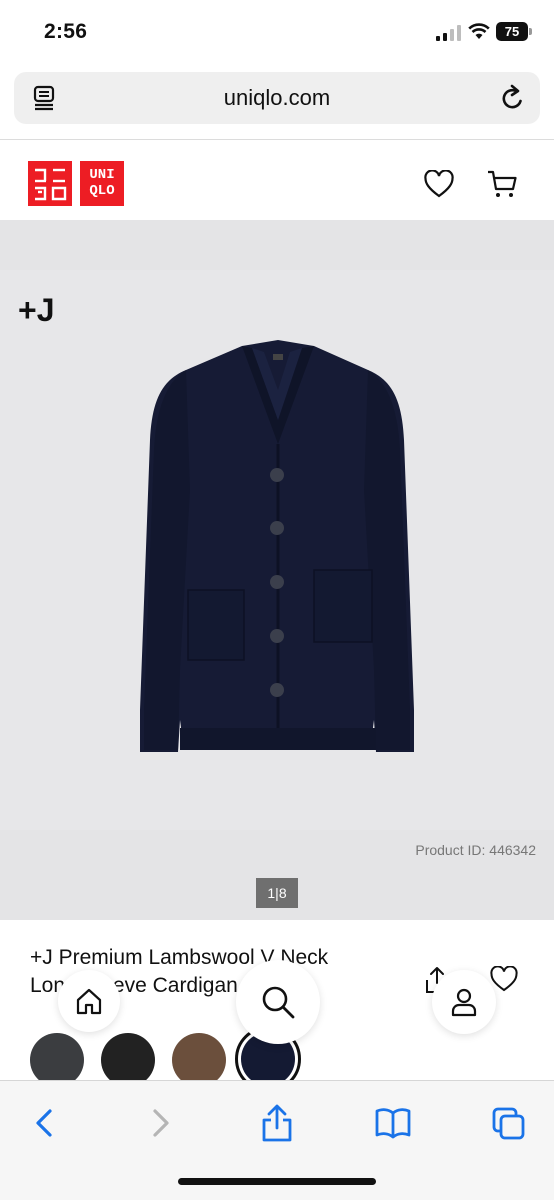 The image size is (554, 1200). I want to click on battery-level: 75, so click(512, 31).